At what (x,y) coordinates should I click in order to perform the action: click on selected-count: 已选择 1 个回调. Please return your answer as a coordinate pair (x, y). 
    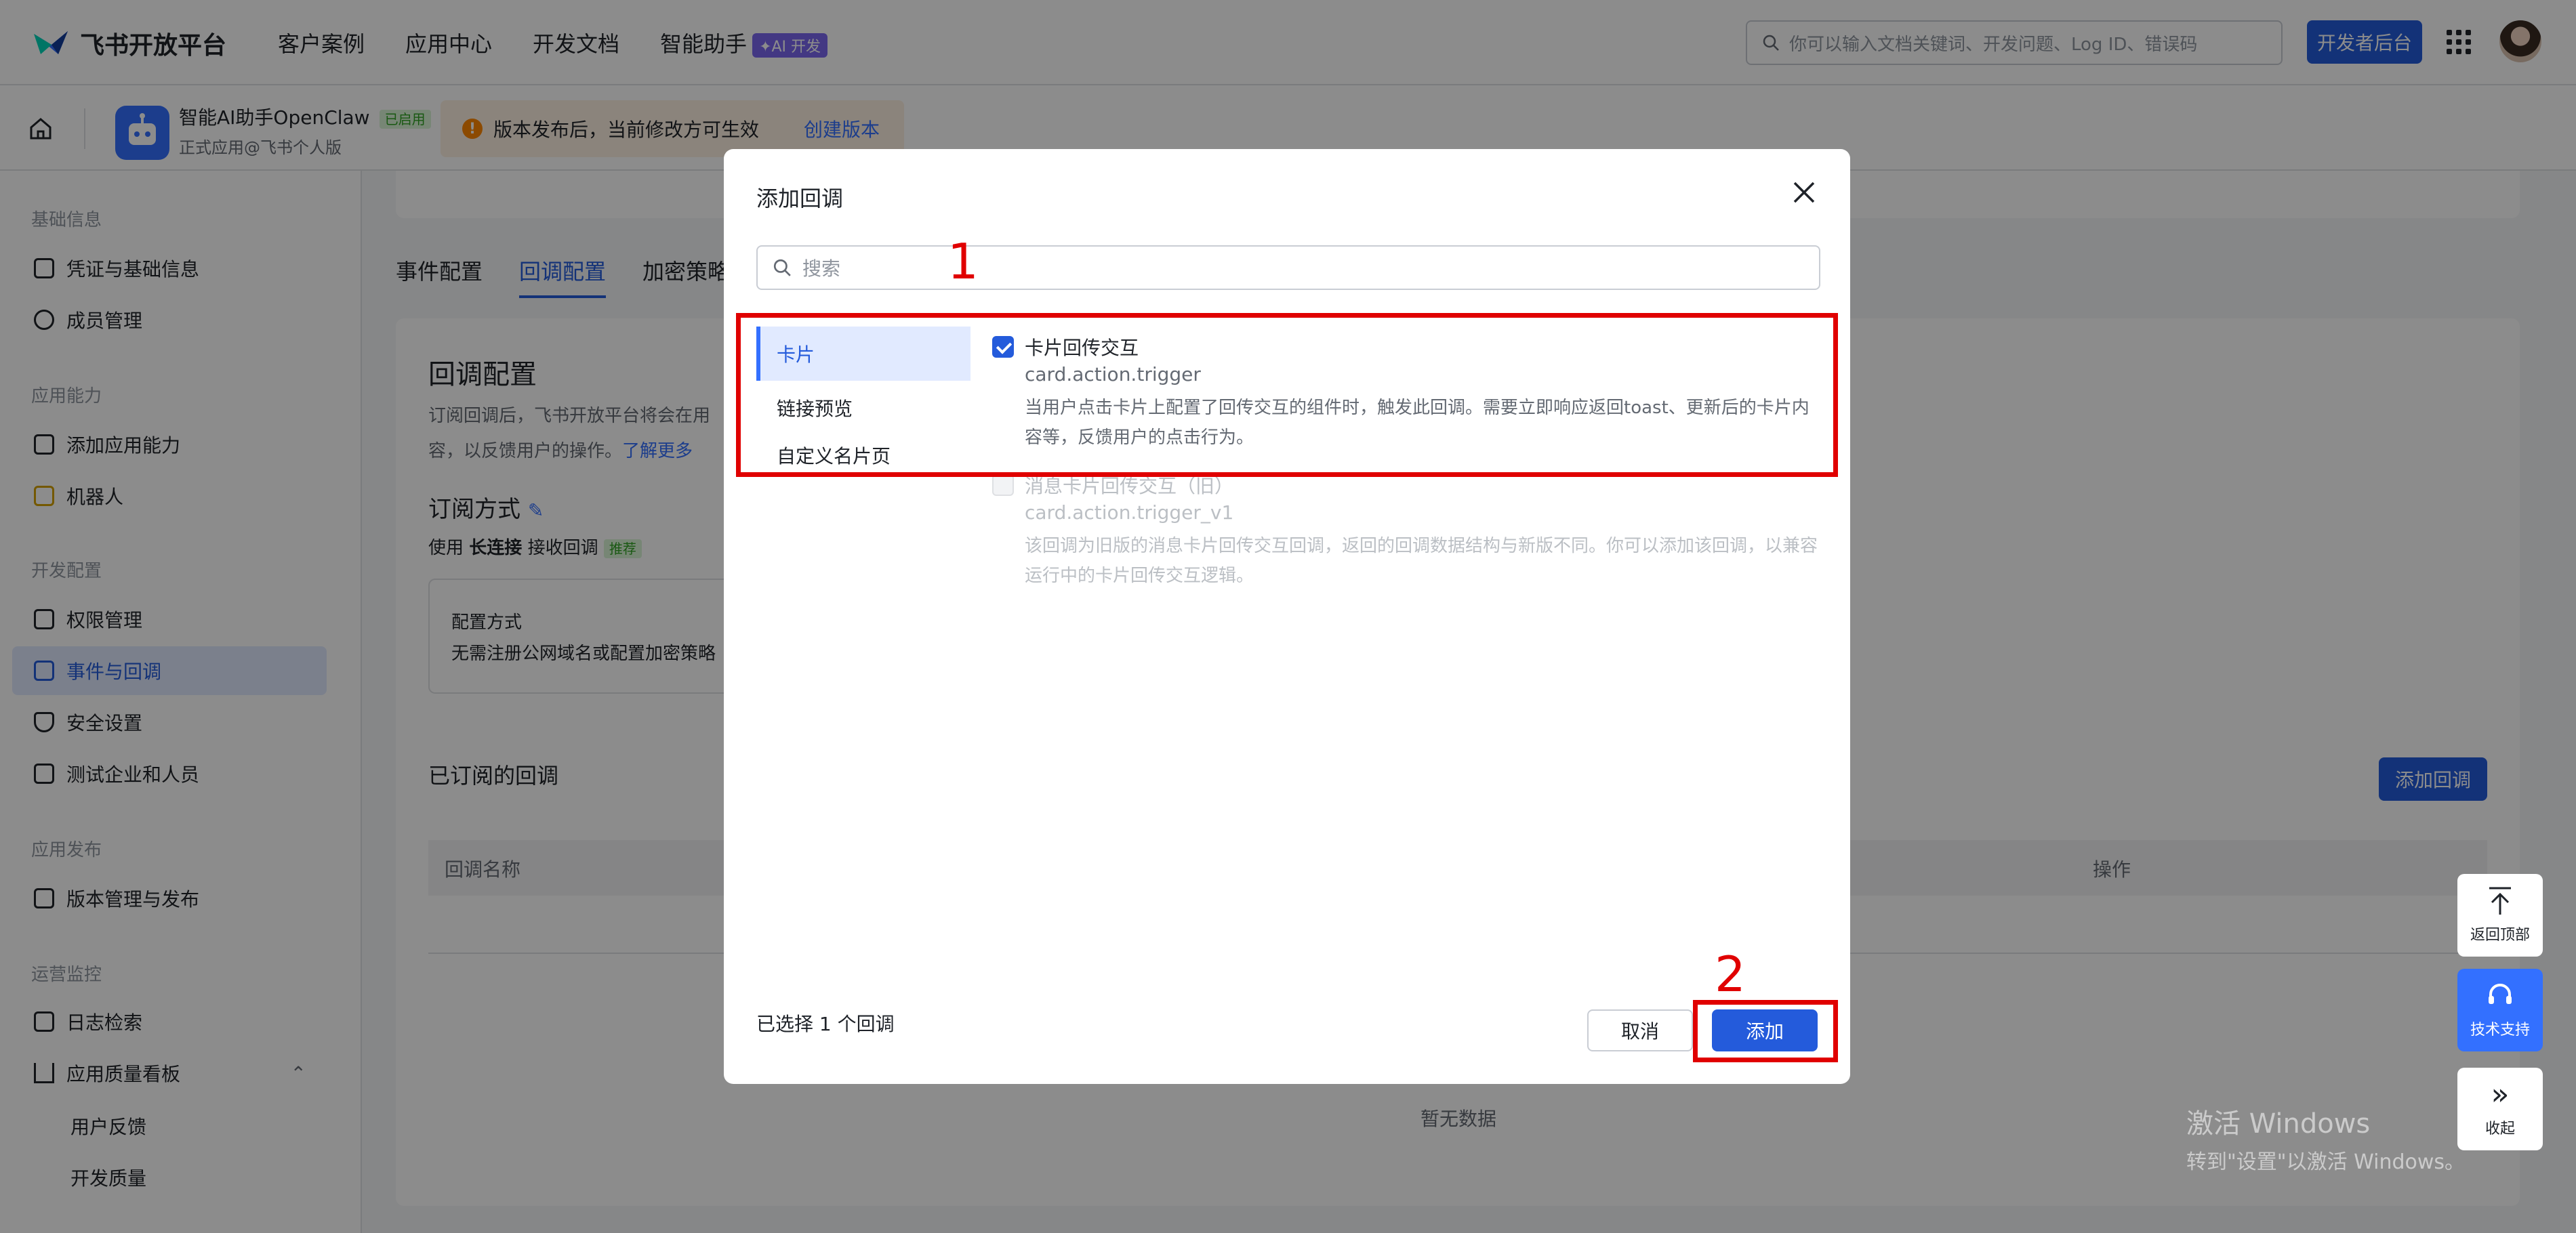
    Looking at the image, I should click on (826, 1024).